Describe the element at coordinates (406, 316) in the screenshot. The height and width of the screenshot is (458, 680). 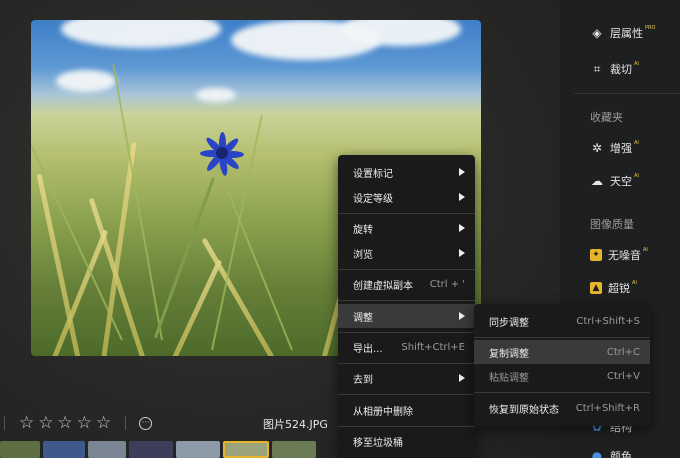
I see `menu-item-adjust: 调整` at that location.